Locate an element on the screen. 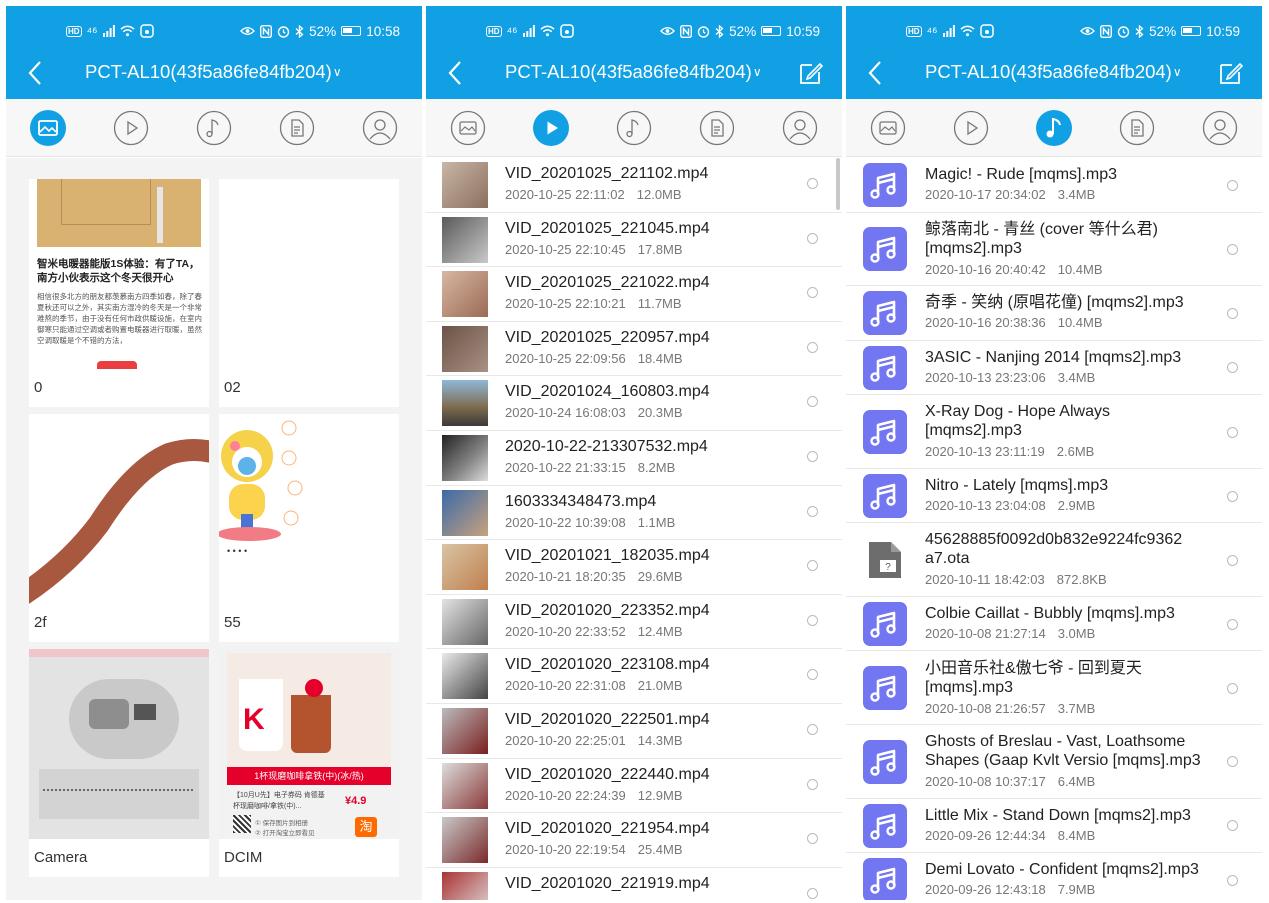 Image resolution: width=1269 pixels, height=903 pixels. music-meta: 2020-10-08 21:27:14 3.0MB is located at coordinates (1010, 633).